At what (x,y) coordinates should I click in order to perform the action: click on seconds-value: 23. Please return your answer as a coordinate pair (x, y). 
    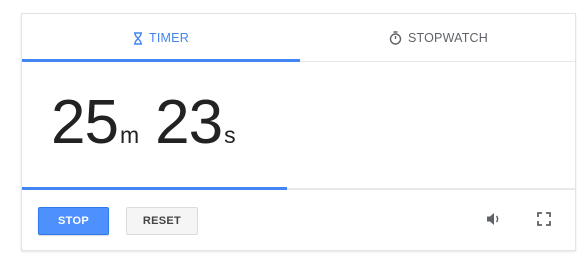
    Looking at the image, I should click on (189, 122).